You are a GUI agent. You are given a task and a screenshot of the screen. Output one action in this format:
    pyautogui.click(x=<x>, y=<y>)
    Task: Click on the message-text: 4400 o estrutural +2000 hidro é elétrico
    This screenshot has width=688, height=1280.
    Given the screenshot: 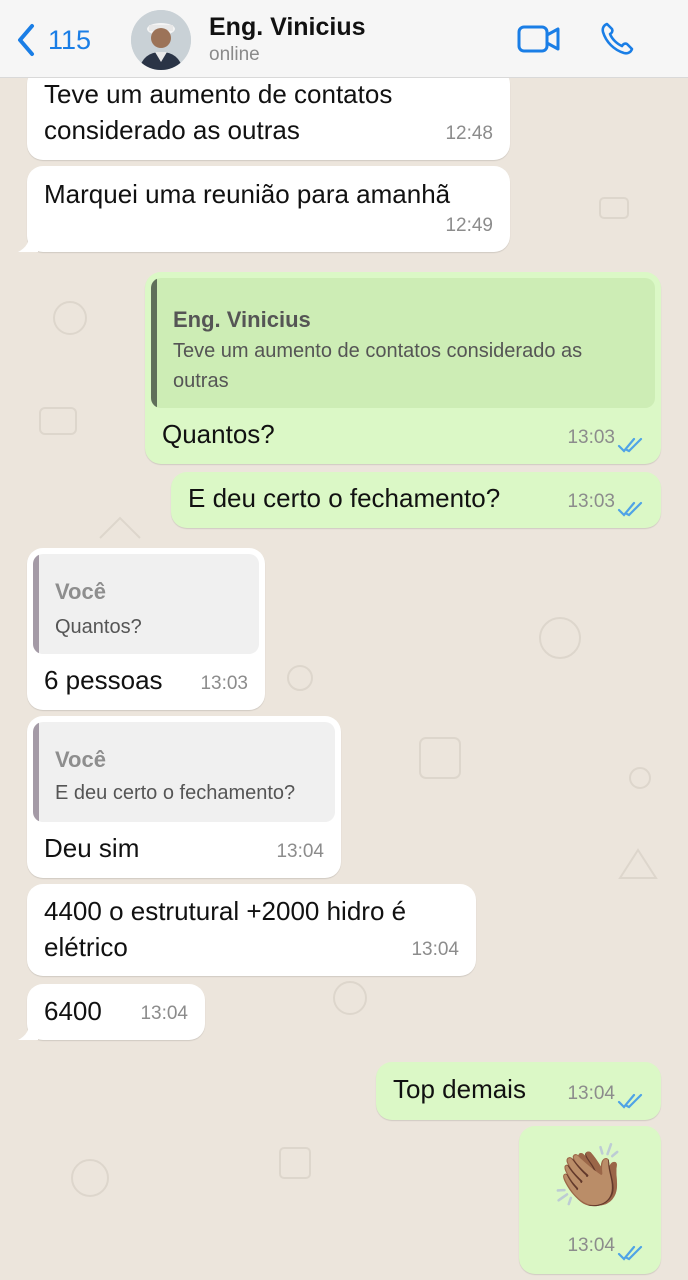 What is the action you would take?
    pyautogui.click(x=225, y=929)
    